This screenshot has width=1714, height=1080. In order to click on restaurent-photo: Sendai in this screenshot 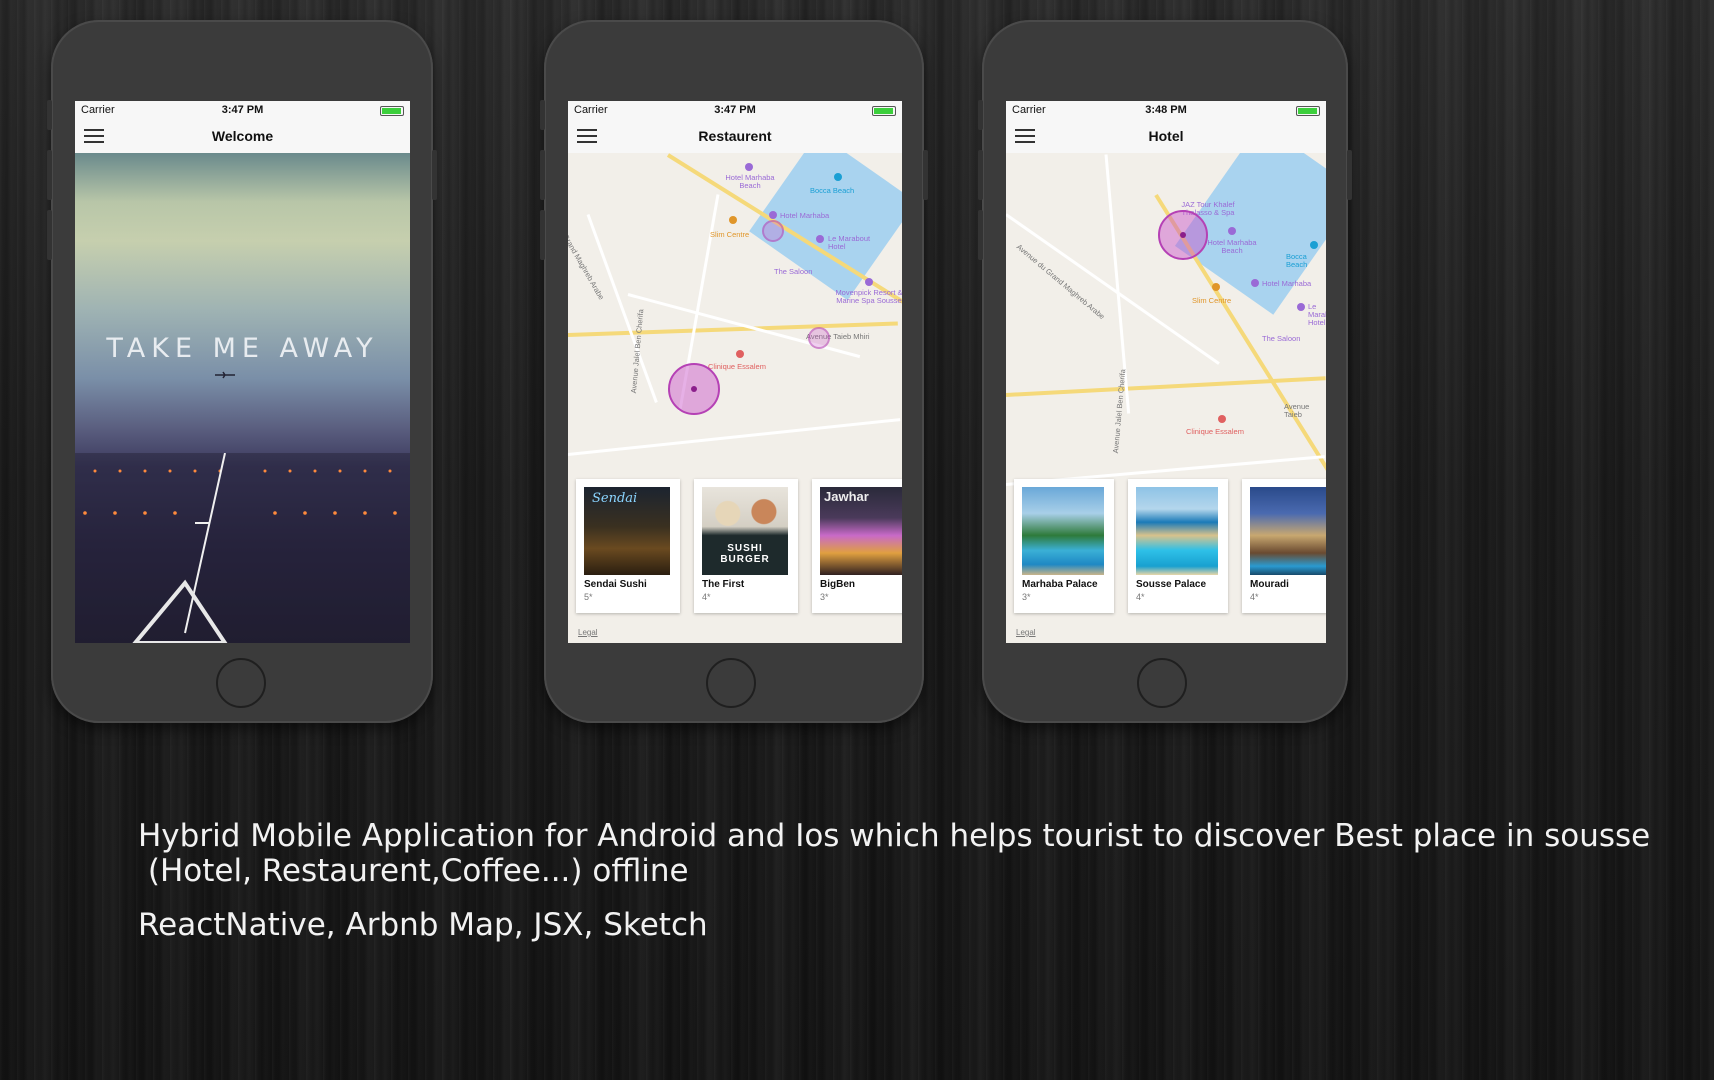, I will do `click(627, 531)`.